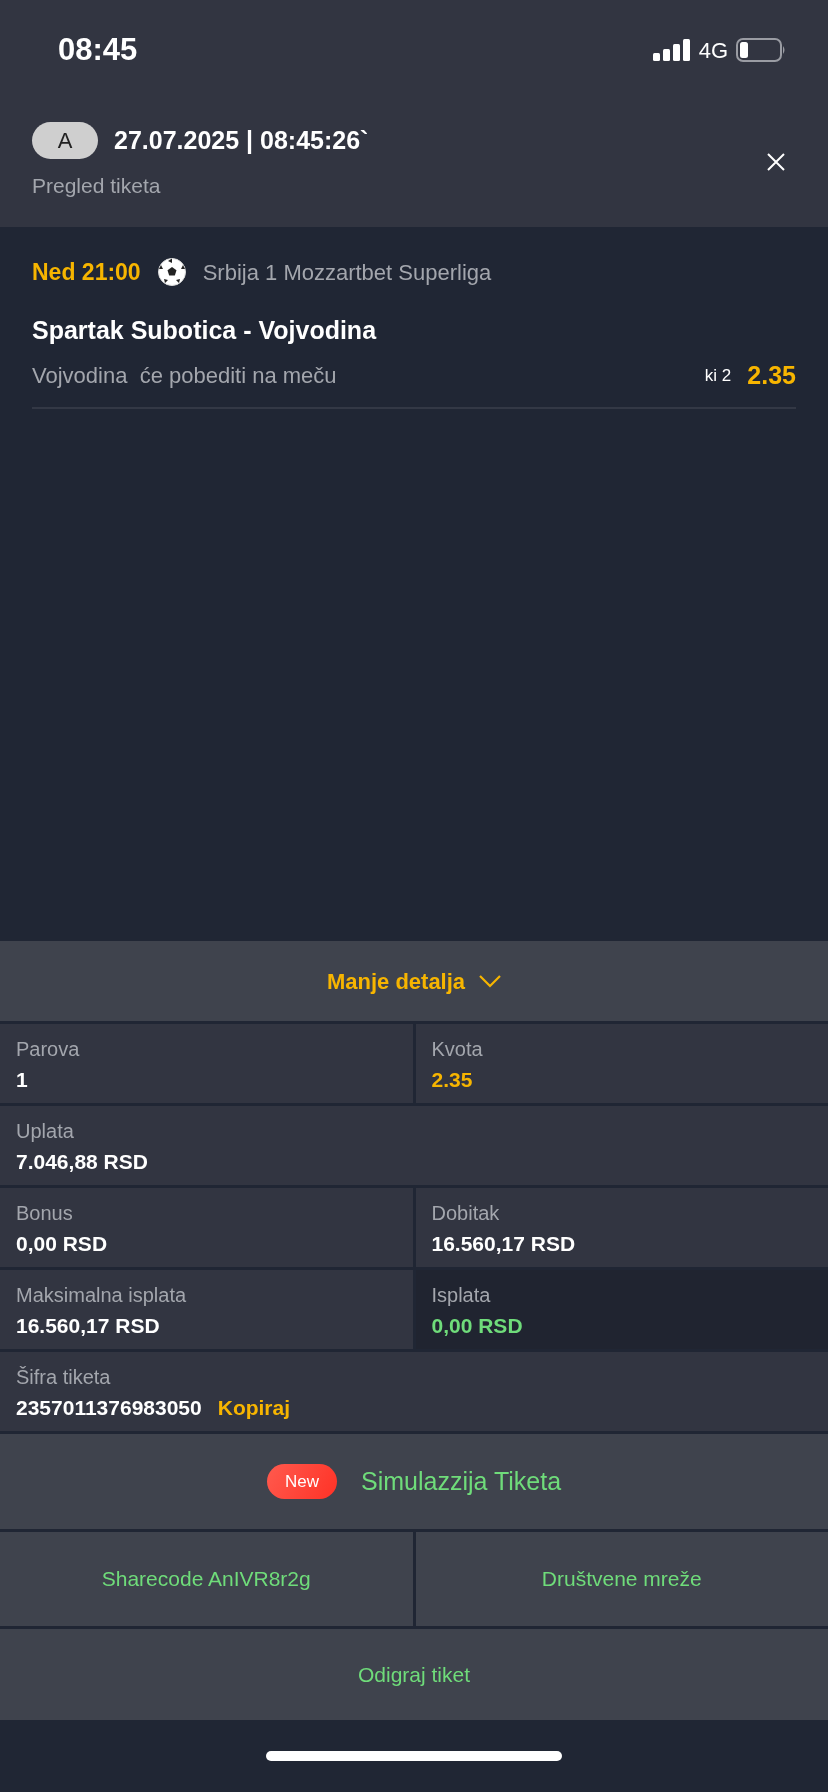 This screenshot has height=1792, width=828. I want to click on details-toggle: Manje detalja, so click(414, 981).